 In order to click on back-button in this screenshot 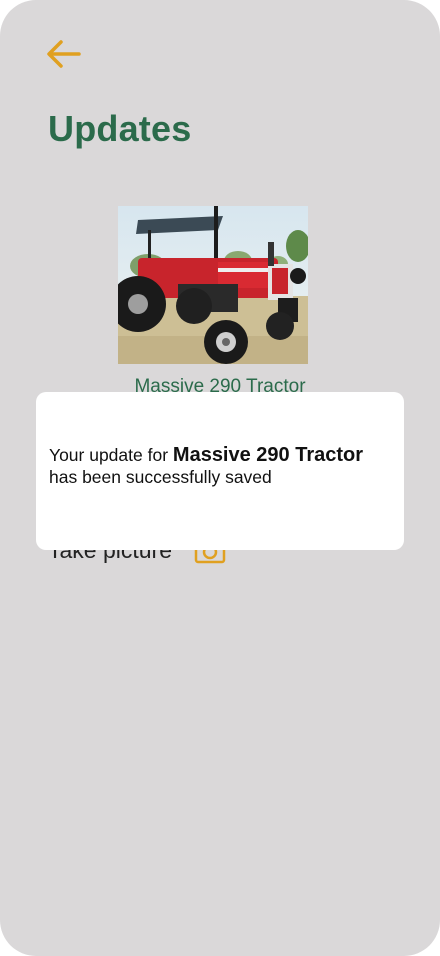, I will do `click(64, 54)`.